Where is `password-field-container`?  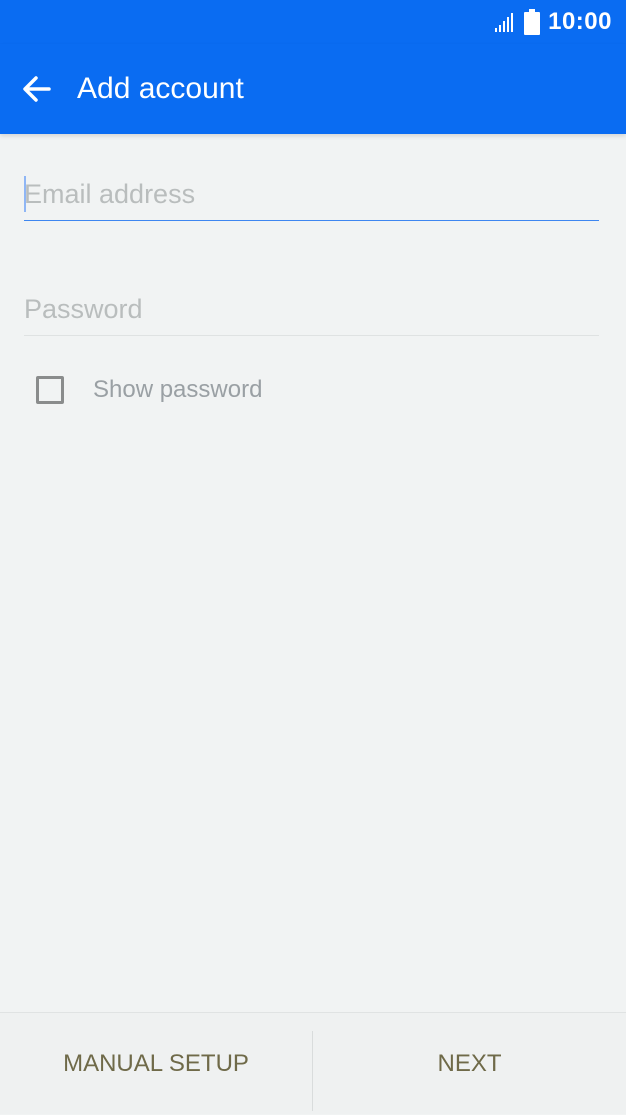 password-field-container is located at coordinates (311, 309).